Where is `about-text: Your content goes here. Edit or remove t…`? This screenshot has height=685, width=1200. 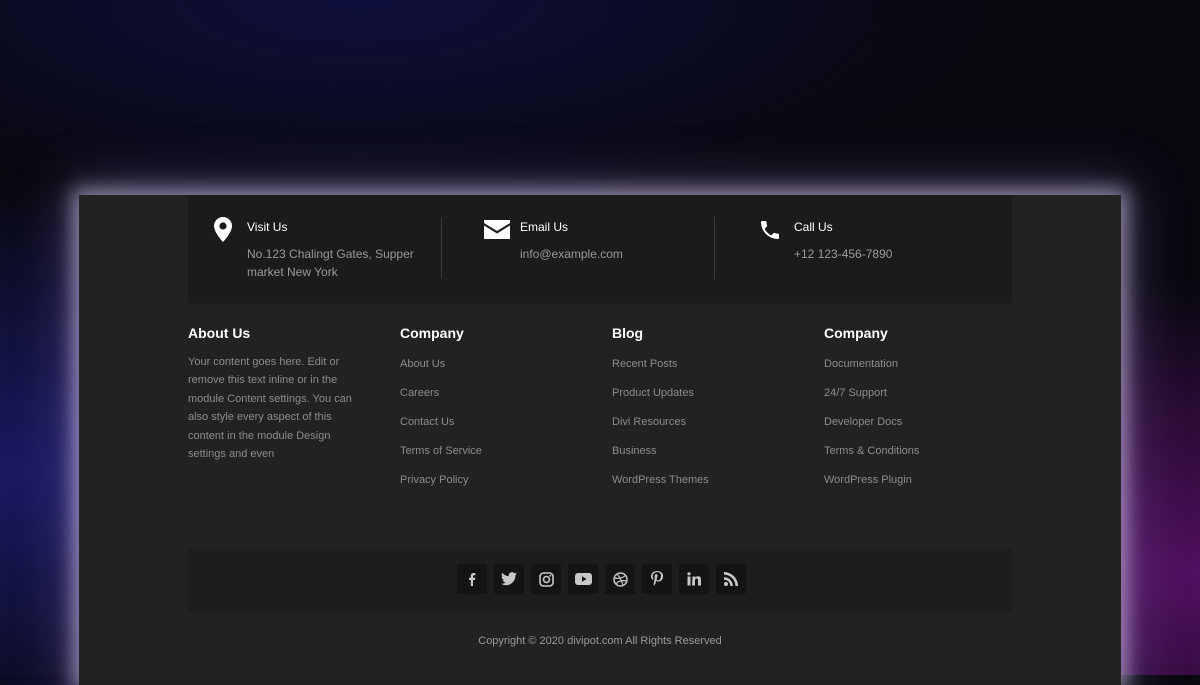
about-text: Your content goes here. Edit or remove t… is located at coordinates (270, 408).